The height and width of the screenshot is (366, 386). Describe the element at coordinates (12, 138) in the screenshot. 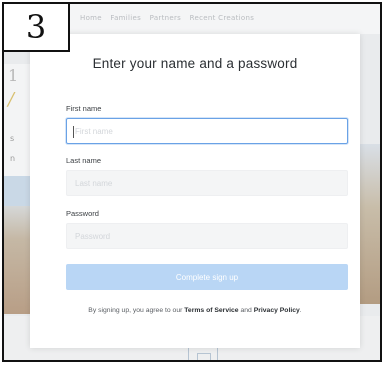

I see `background-glyph: s` at that location.